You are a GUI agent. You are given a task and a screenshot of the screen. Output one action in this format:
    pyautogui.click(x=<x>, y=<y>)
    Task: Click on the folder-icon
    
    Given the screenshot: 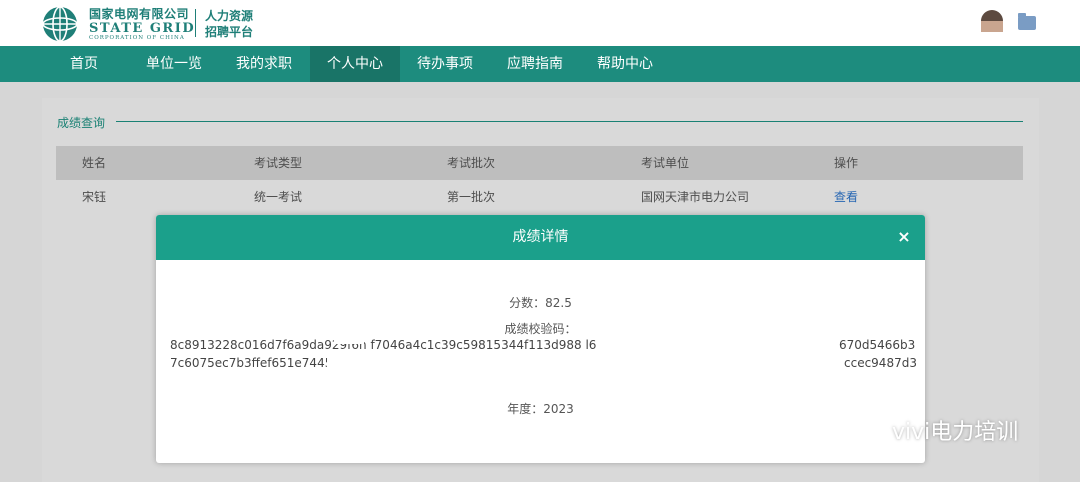 What is the action you would take?
    pyautogui.click(x=1027, y=21)
    